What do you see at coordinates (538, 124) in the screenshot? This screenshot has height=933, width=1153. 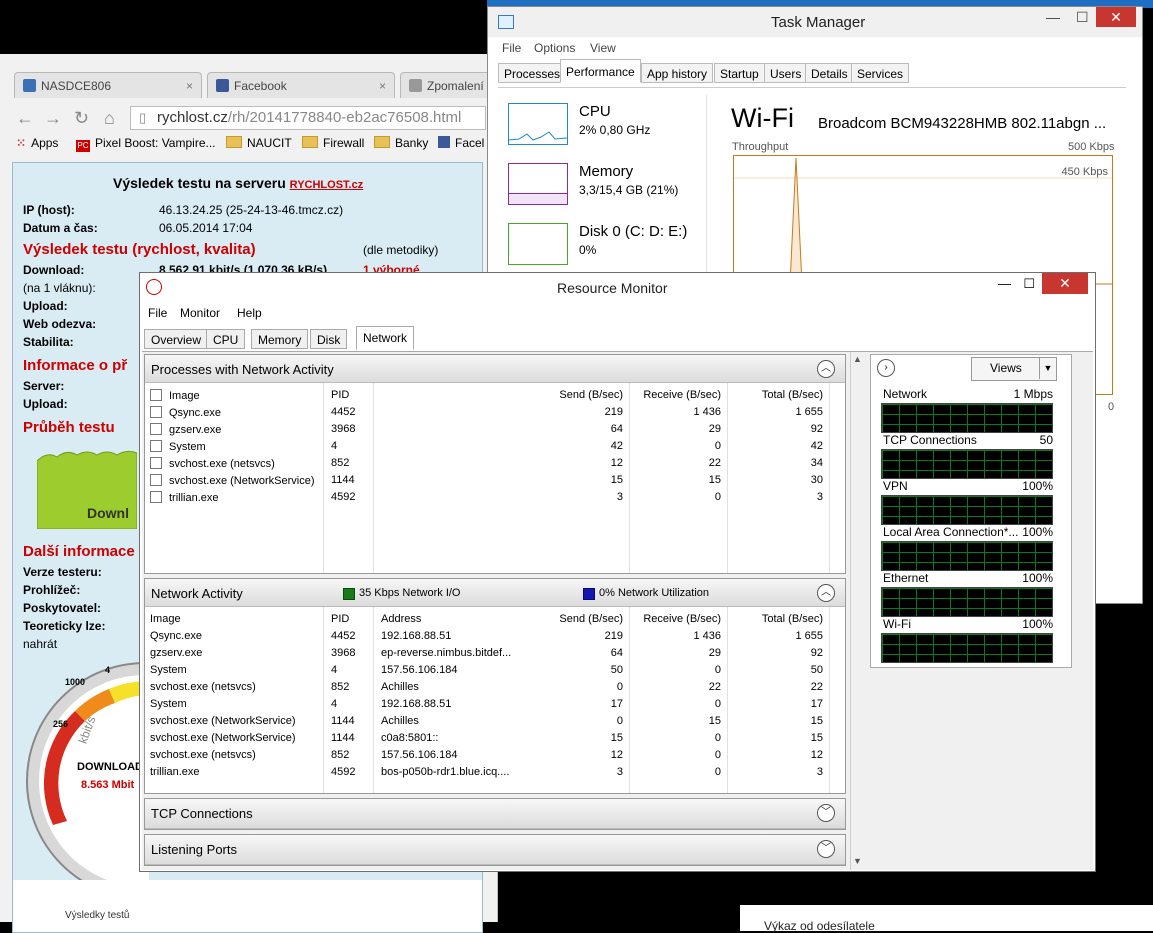 I see `cpu-mini-graph` at bounding box center [538, 124].